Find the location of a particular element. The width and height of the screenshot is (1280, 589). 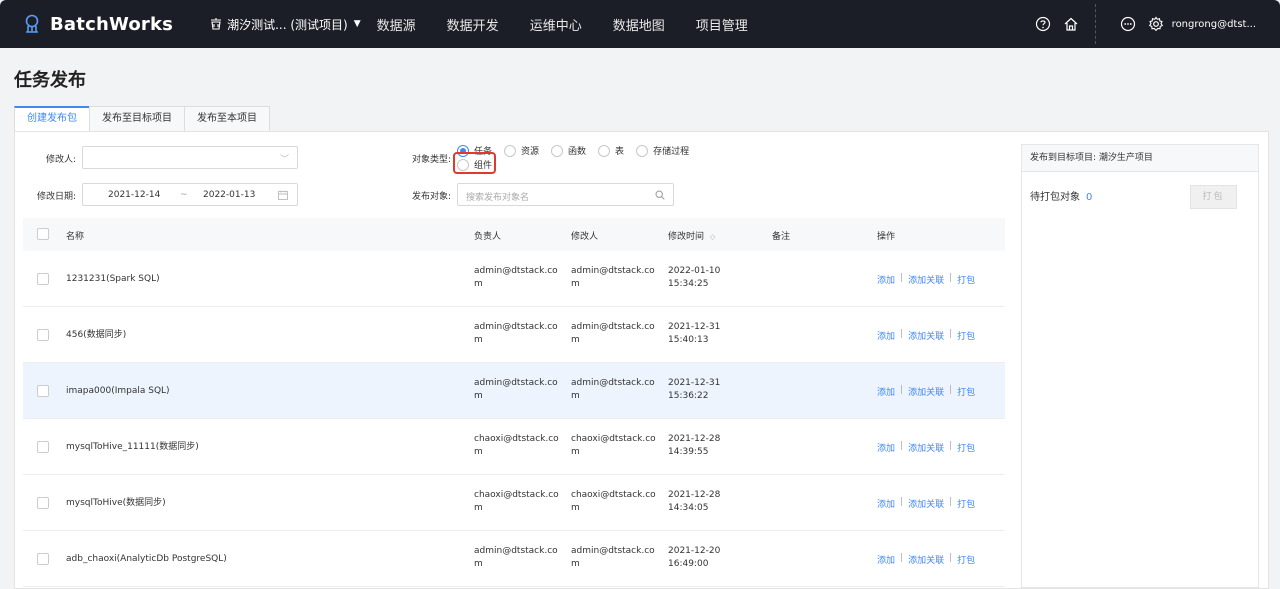

radio-table: 表 is located at coordinates (611, 150).